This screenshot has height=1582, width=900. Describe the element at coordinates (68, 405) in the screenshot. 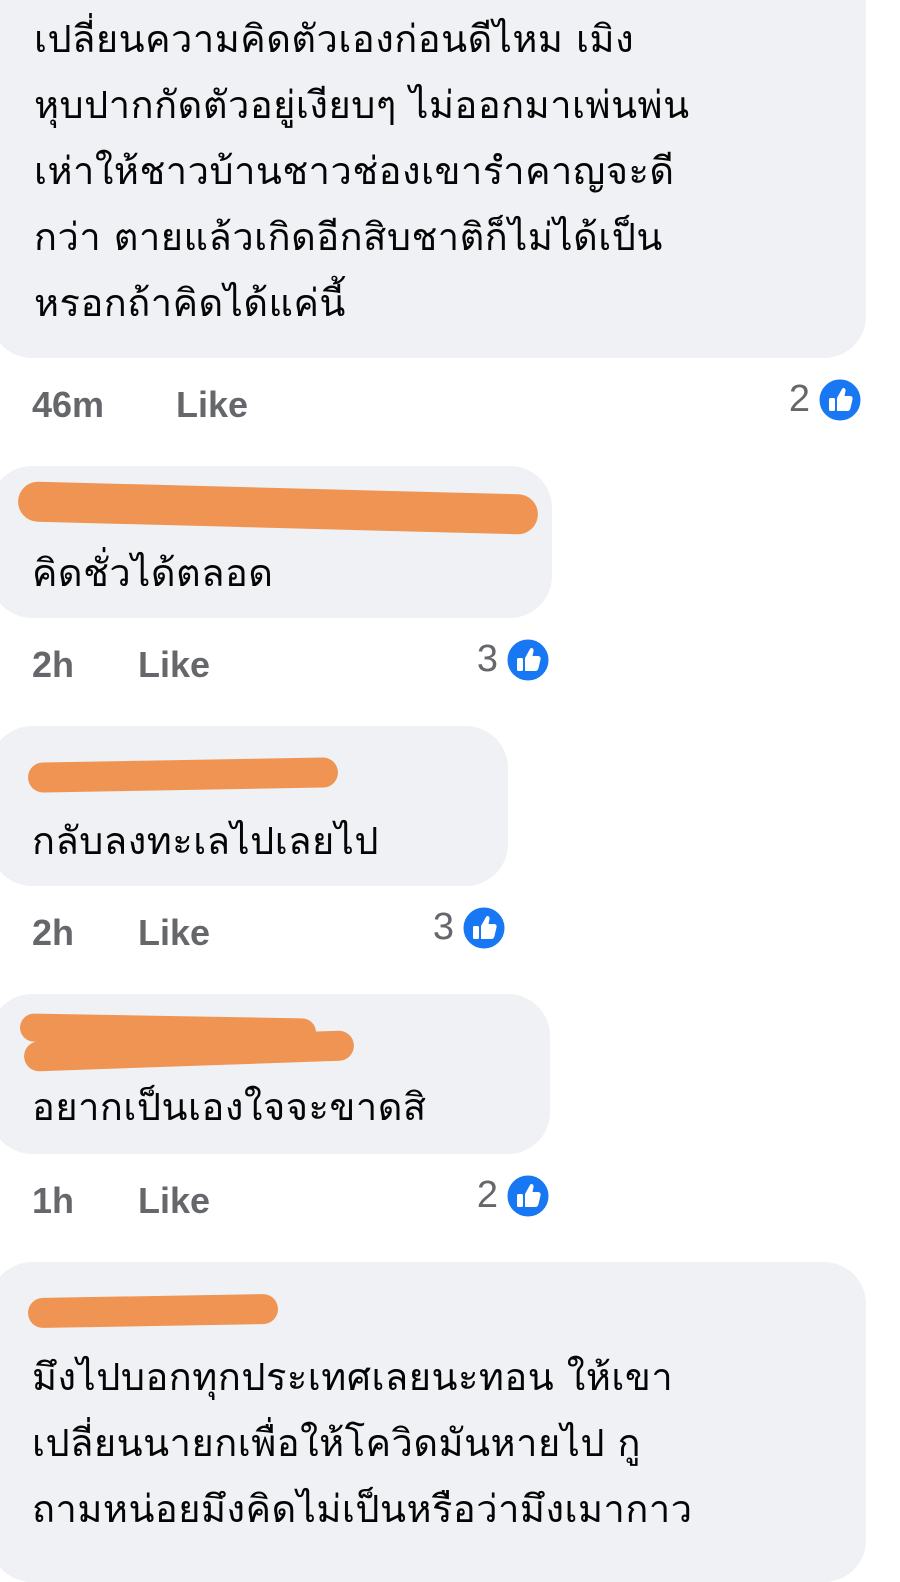

I see `comment-time: 46m` at that location.